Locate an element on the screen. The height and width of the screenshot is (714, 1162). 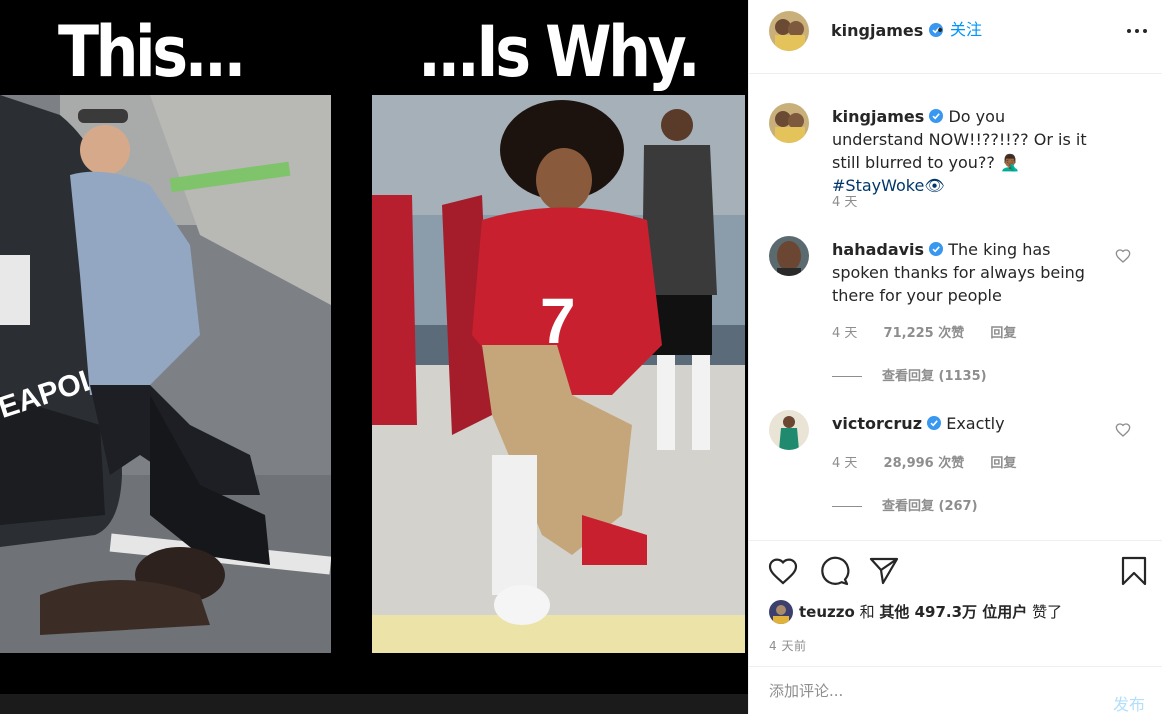
view-replies-button: 查看回复 (267) is located at coordinates (905, 504).